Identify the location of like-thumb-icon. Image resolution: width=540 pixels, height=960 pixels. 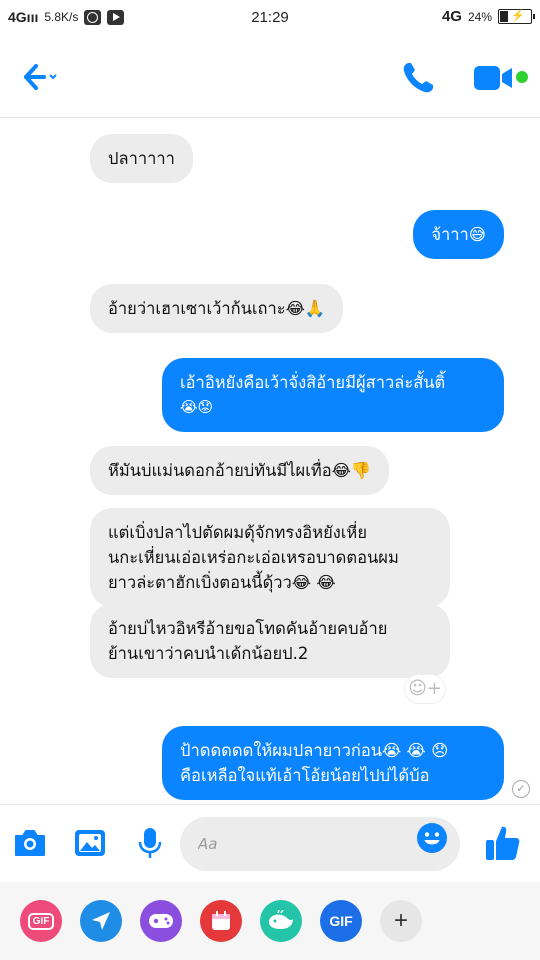
(503, 843).